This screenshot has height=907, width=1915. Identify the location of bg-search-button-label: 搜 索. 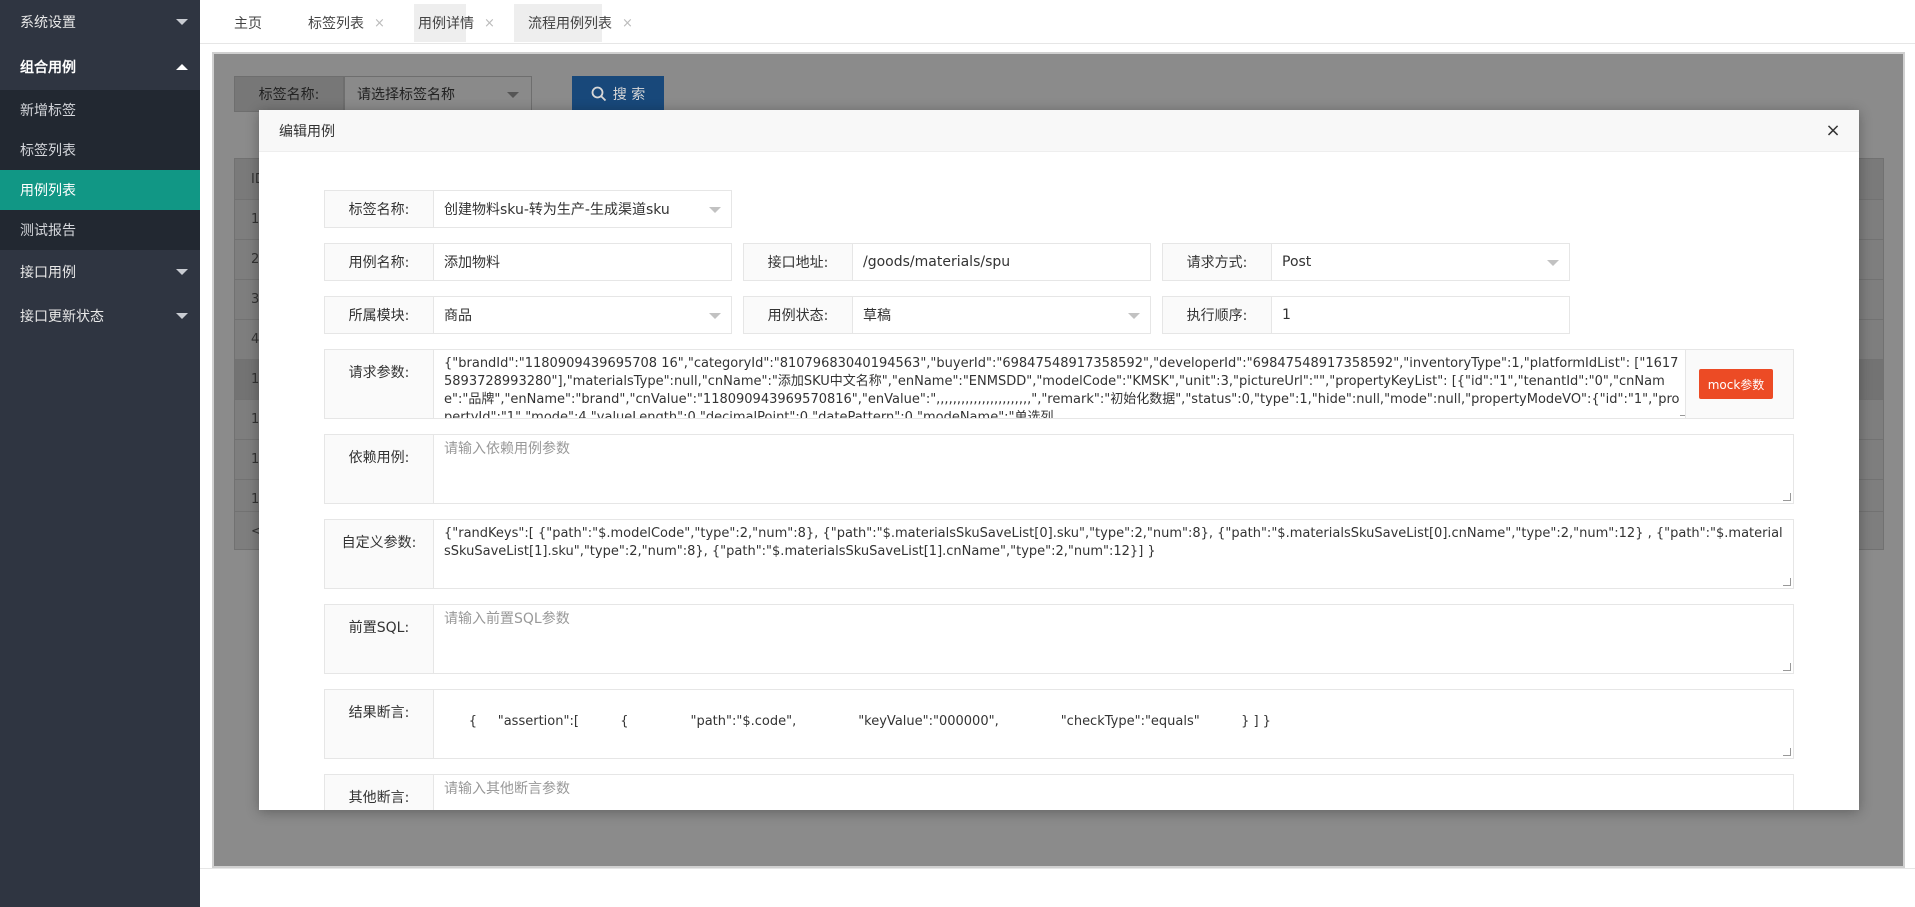
(629, 95).